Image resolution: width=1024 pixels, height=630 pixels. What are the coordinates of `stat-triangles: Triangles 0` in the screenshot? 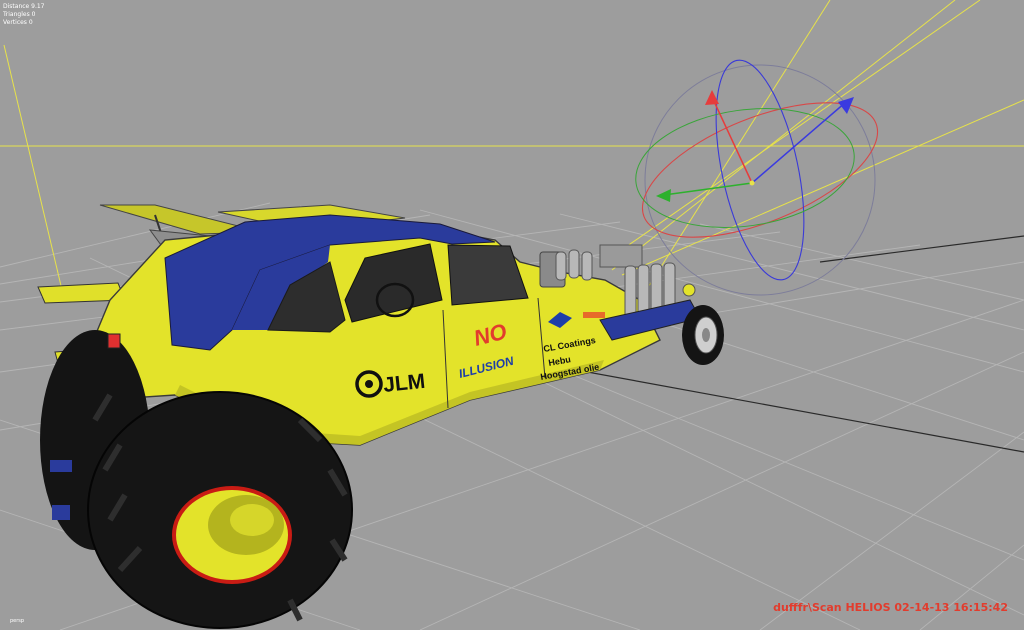 It's located at (19, 14).